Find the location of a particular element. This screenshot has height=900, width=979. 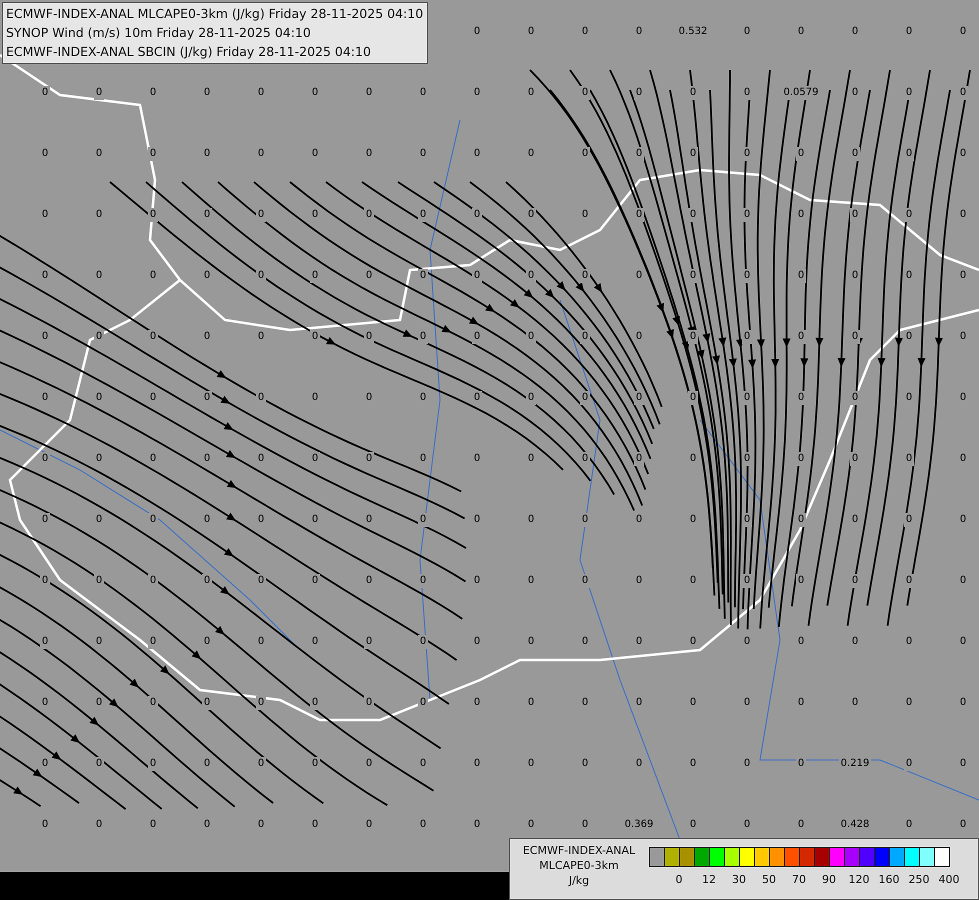

tick-label: 12 is located at coordinates (709, 879).